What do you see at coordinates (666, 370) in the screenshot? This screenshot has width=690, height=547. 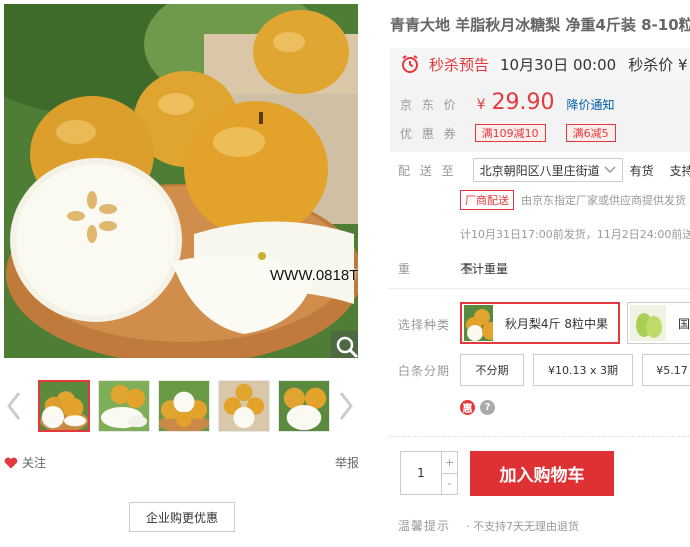 I see `installment-option-3: ¥5.17` at bounding box center [666, 370].